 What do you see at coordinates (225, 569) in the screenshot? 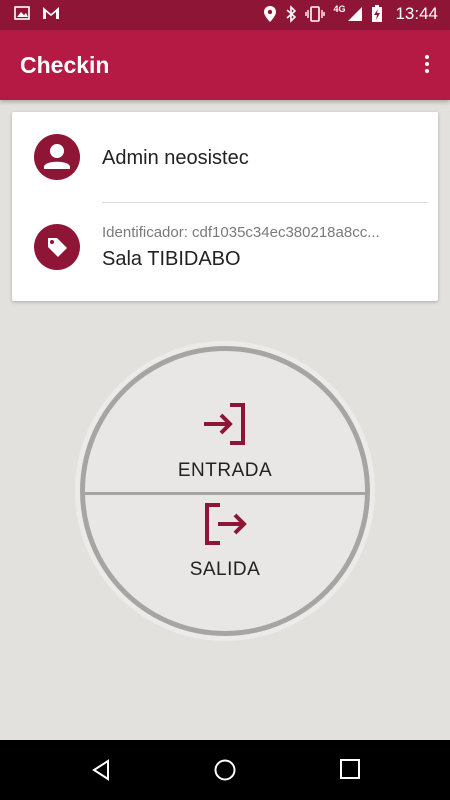
I see `exit-label: SALIDA` at bounding box center [225, 569].